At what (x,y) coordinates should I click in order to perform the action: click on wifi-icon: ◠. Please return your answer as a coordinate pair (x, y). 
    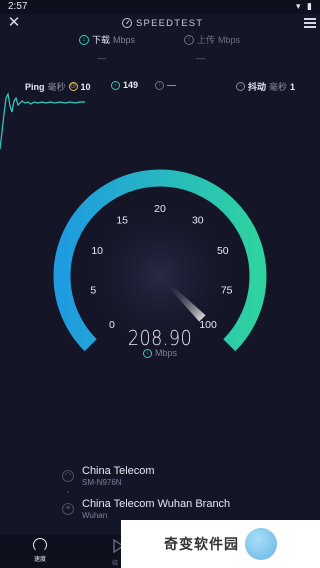
    Looking at the image, I should click on (68, 476).